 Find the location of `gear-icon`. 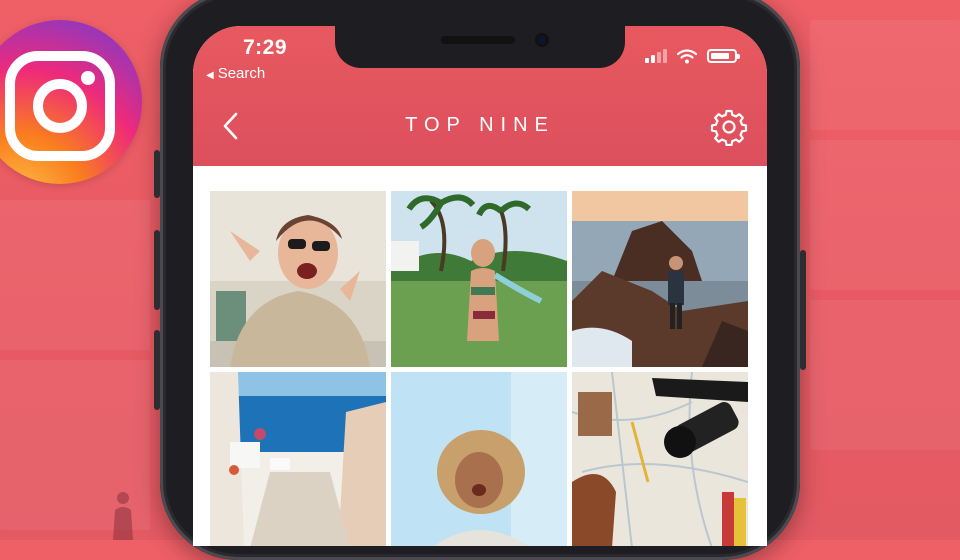

gear-icon is located at coordinates (729, 127).